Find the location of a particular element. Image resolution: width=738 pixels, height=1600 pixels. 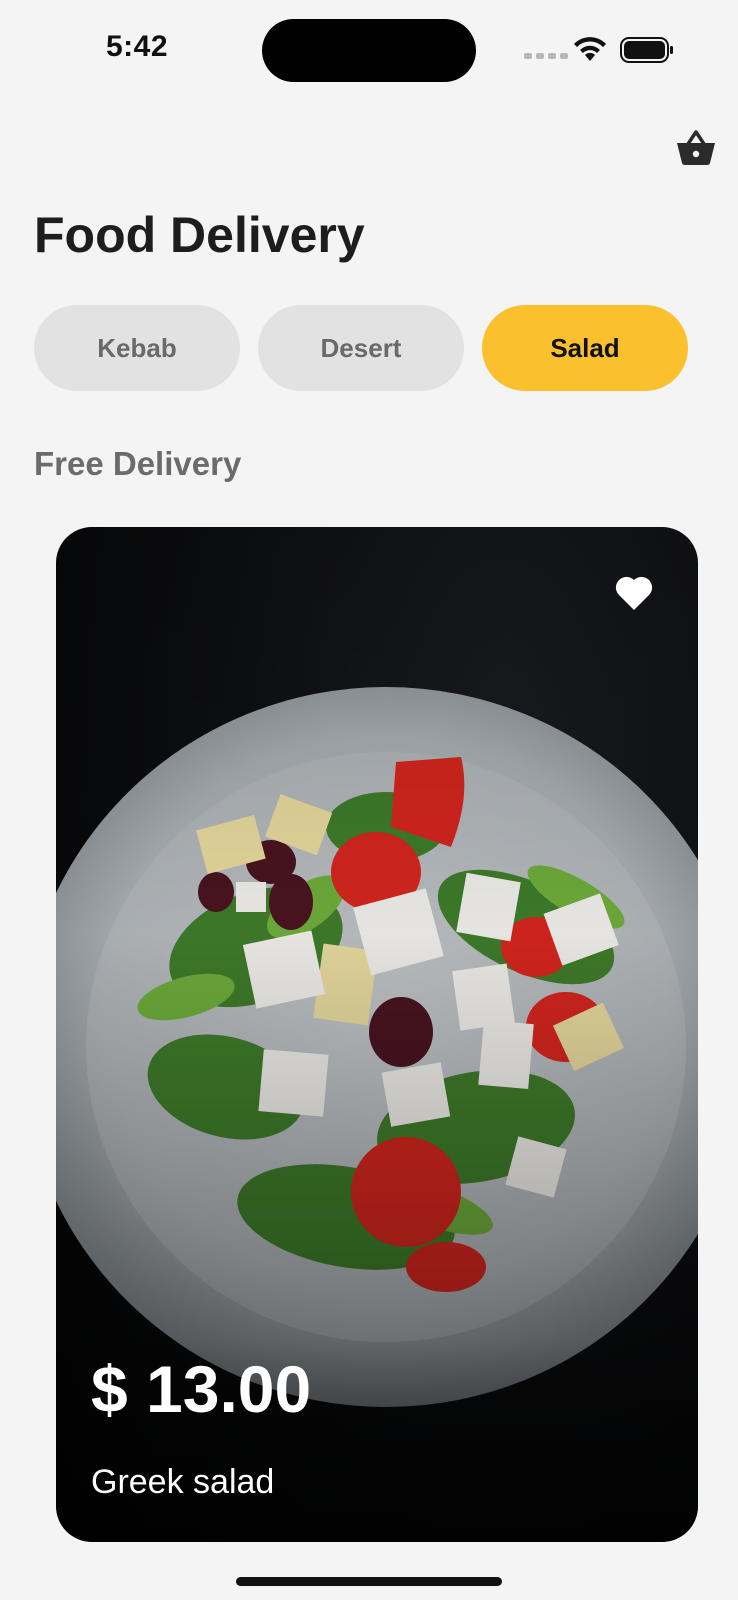

tab-kebab: Kebab is located at coordinates (137, 348).